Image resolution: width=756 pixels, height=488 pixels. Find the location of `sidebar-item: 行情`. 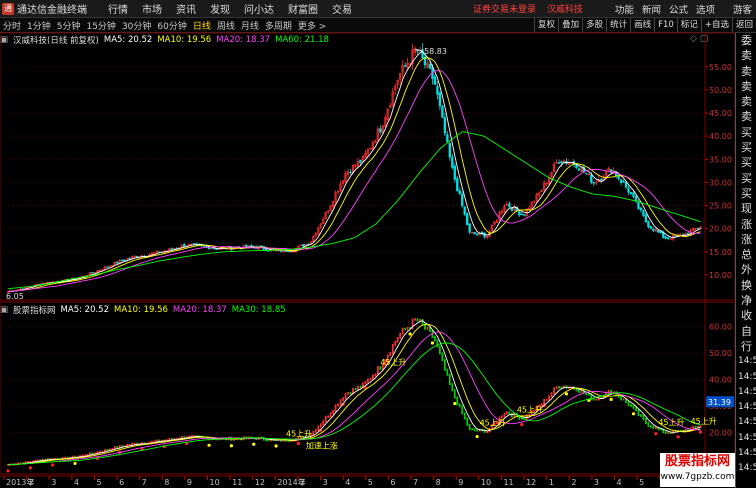

sidebar-item: 行情 is located at coordinates (746, 346).